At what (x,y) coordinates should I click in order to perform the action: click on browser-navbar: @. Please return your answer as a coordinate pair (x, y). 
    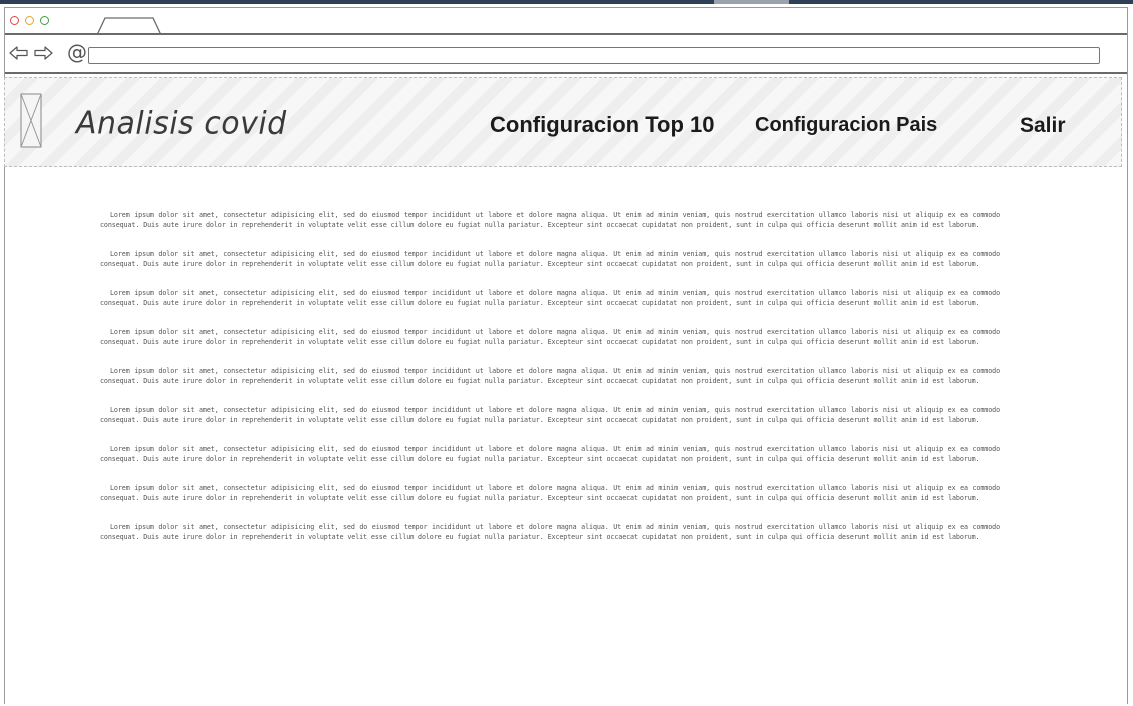
    Looking at the image, I should click on (566, 54).